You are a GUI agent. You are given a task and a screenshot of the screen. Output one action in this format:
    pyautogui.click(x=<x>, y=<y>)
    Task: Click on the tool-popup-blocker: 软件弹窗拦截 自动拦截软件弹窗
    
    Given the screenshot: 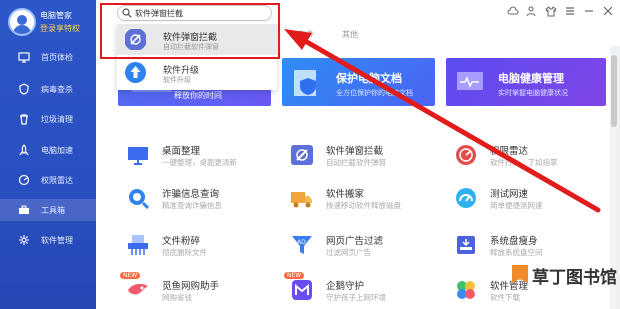 What is the action you would take?
    pyautogui.click(x=362, y=156)
    